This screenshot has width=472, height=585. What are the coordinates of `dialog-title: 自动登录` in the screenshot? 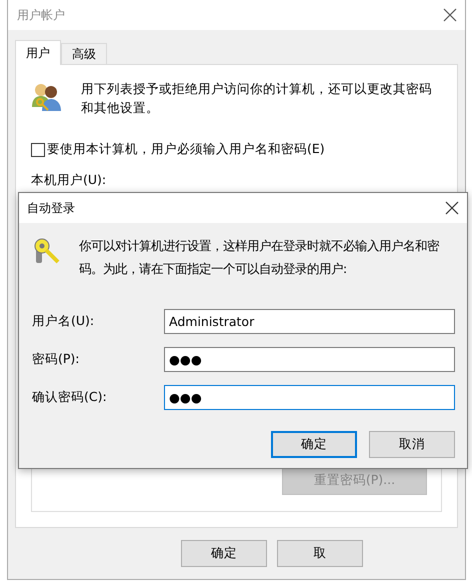 It's located at (51, 208).